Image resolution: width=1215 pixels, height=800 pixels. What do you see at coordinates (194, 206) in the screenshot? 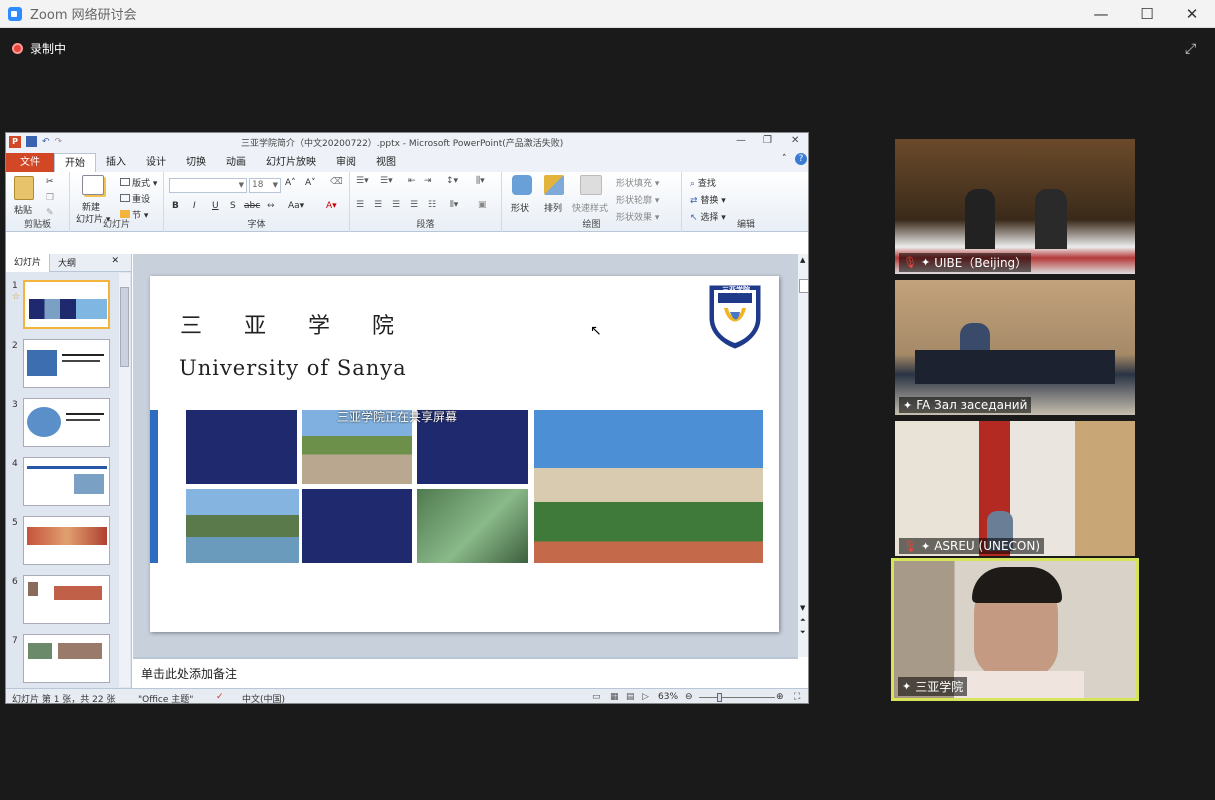
I see `italic-button: I` at bounding box center [194, 206].